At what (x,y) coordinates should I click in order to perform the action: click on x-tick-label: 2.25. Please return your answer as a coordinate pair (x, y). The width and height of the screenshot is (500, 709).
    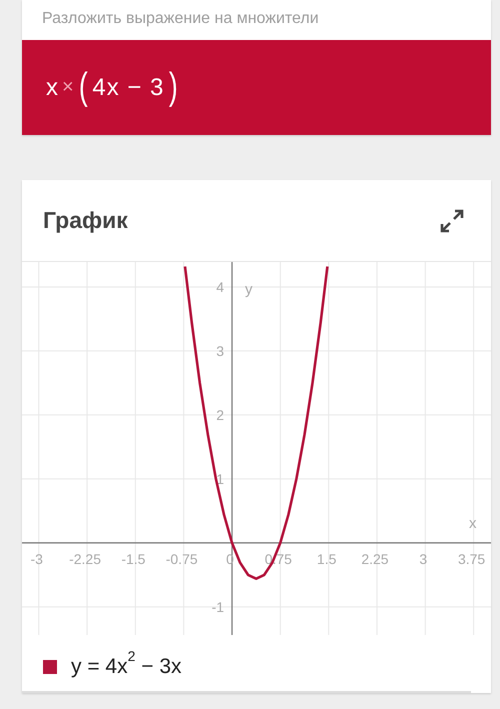
    Looking at the image, I should click on (375, 558).